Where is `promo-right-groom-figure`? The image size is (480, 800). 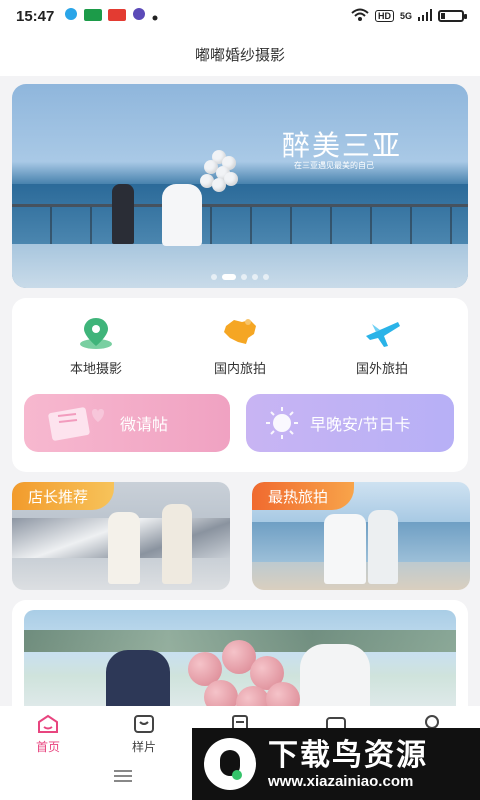 promo-right-groom-figure is located at coordinates (383, 547).